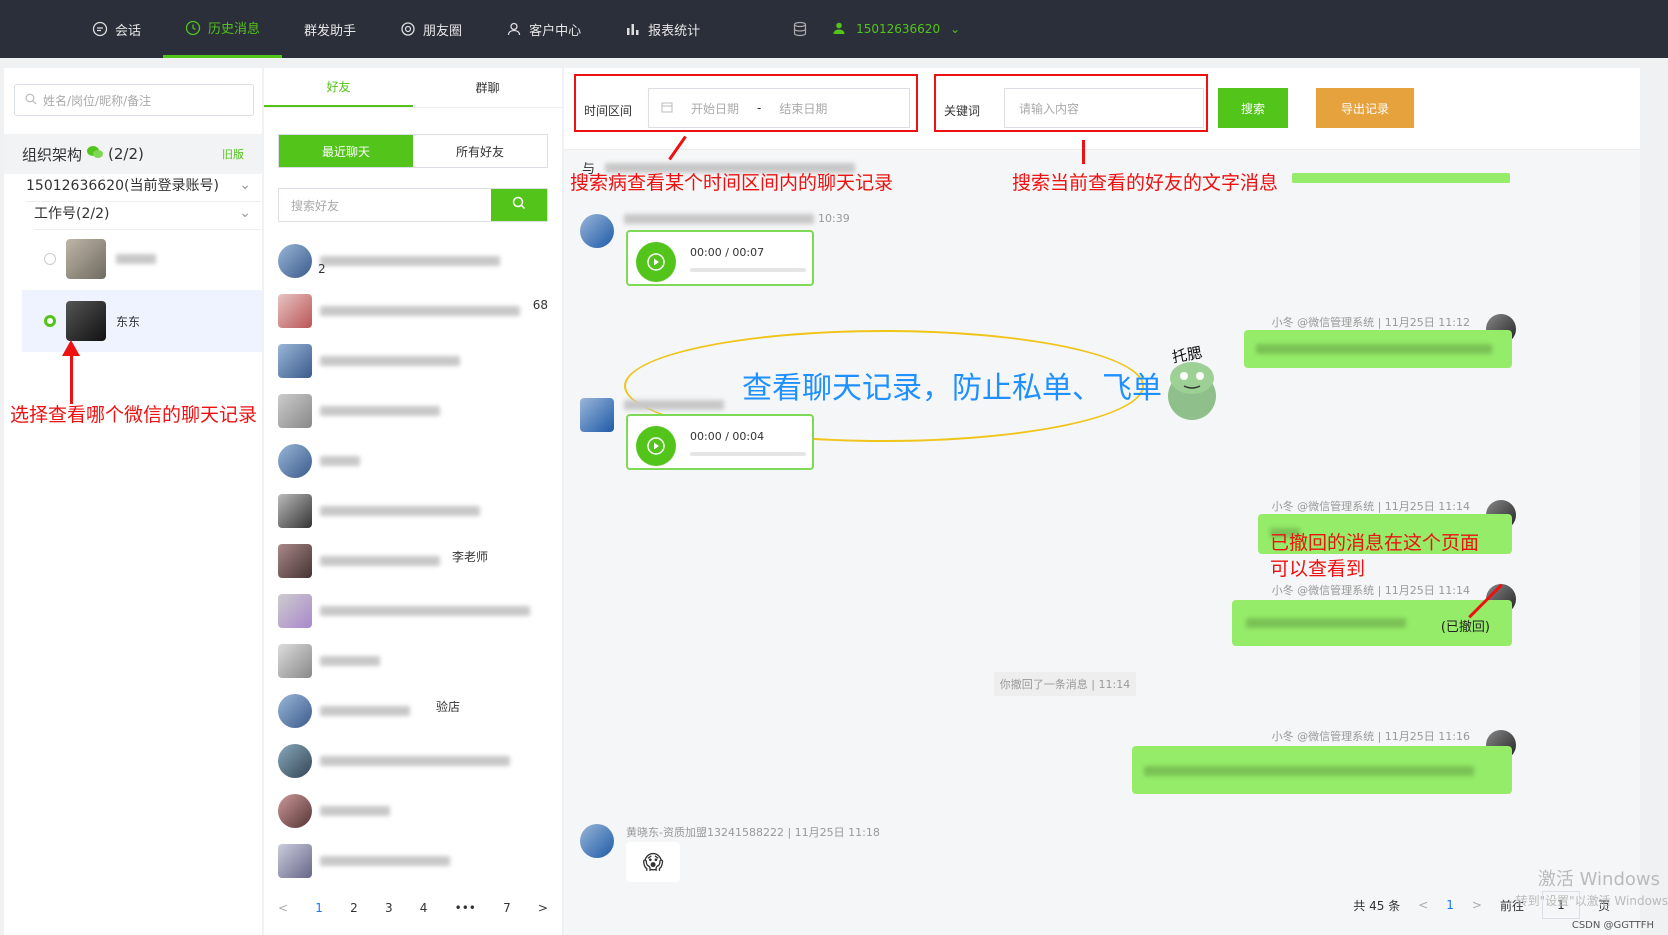  Describe the element at coordinates (338, 87) in the screenshot. I see `tab-friends: 好友` at that location.